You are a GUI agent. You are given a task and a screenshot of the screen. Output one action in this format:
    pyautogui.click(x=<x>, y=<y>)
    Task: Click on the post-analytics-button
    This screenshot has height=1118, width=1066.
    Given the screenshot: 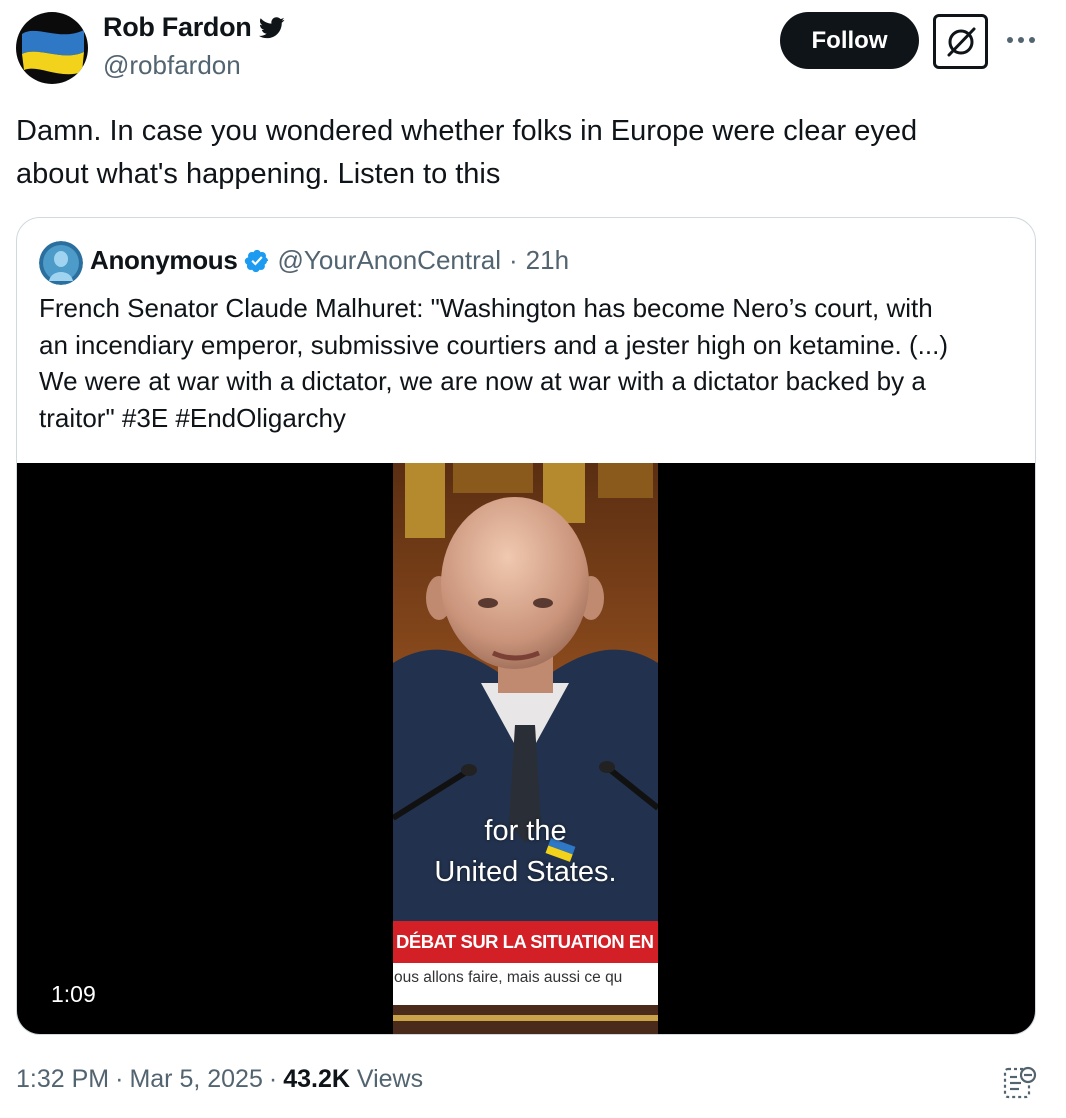 What is the action you would take?
    pyautogui.click(x=1020, y=1082)
    